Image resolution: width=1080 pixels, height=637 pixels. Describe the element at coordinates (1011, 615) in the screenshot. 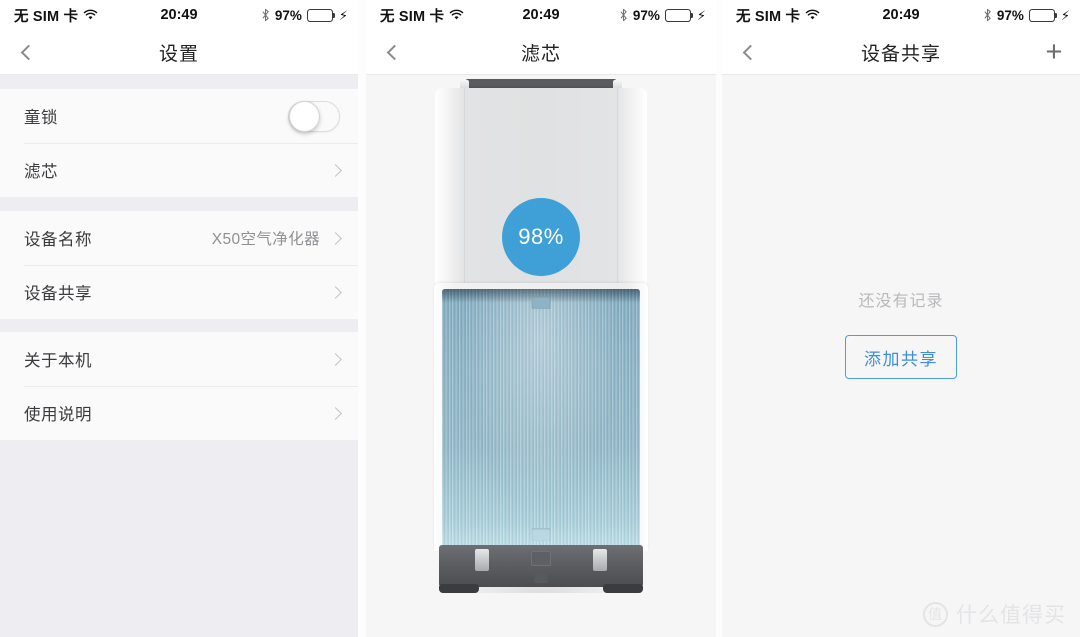

I see `watermark-text: 什么值得买` at that location.